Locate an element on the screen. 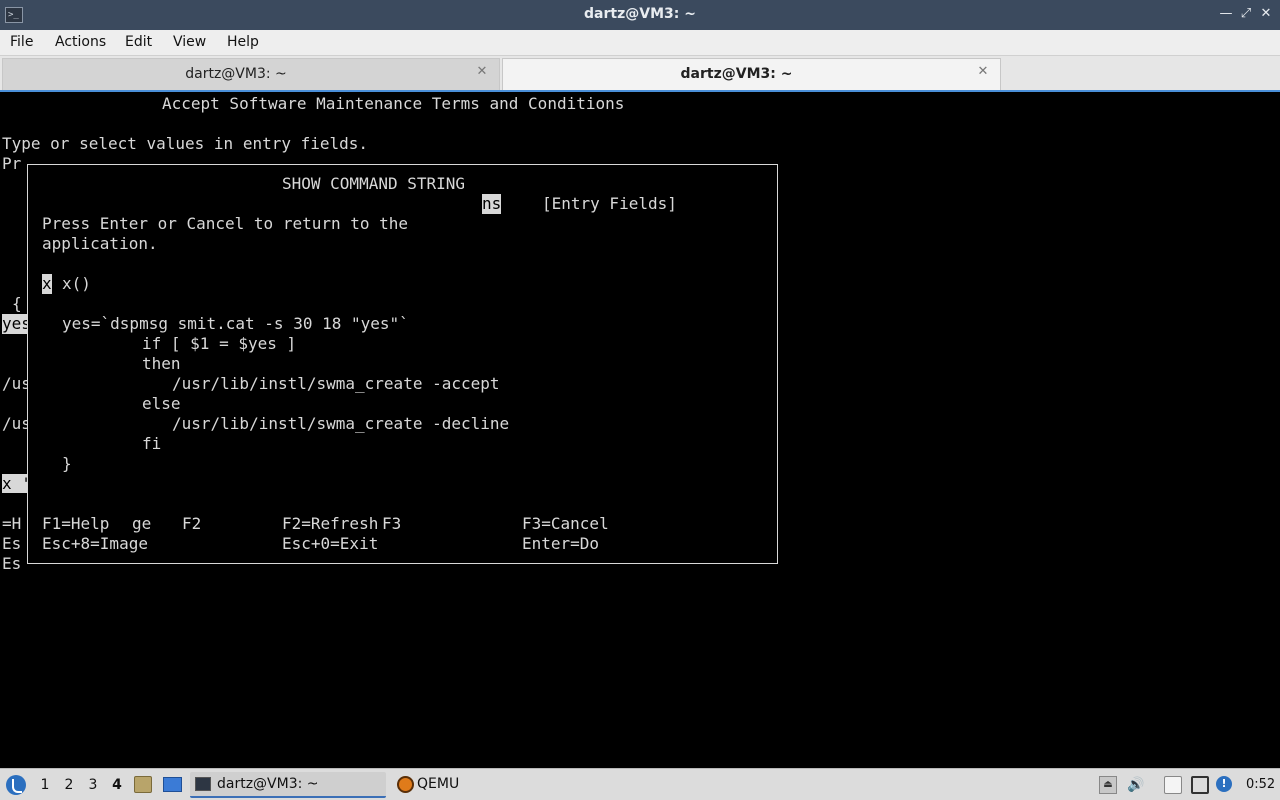  restore-icon: ⤢ is located at coordinates (1246, 14).